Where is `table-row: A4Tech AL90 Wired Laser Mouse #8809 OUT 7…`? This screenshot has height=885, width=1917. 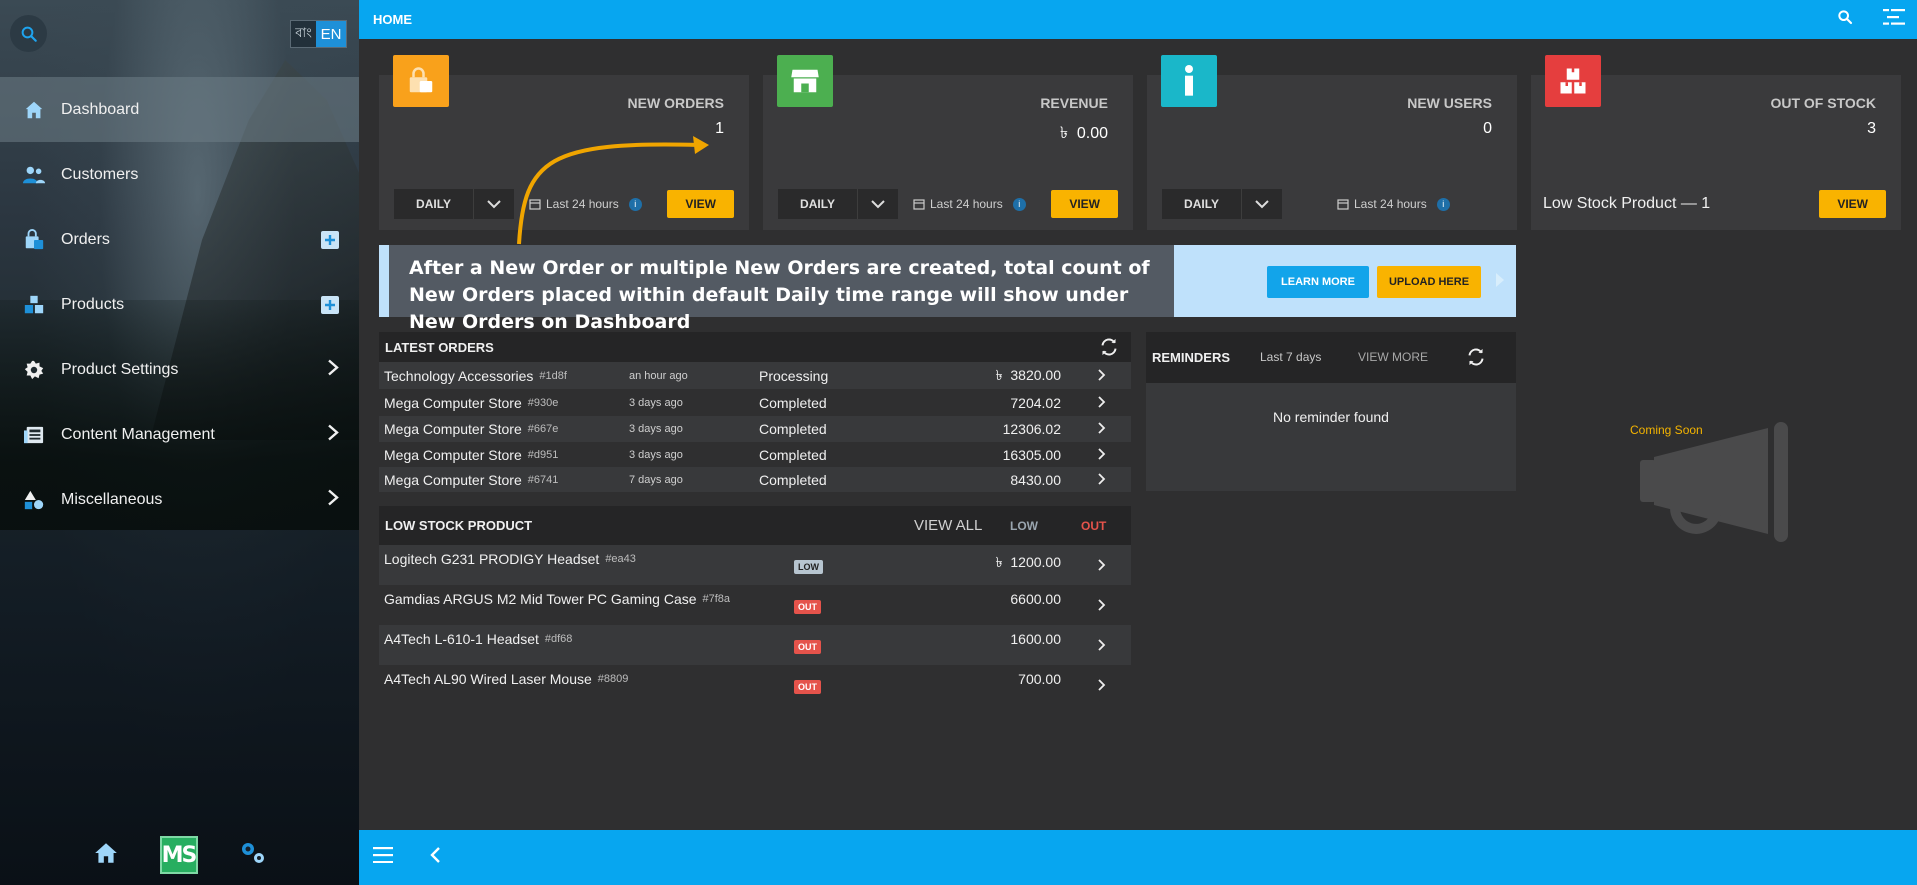
table-row: A4Tech AL90 Wired Laser Mouse #8809 OUT 7… is located at coordinates (755, 685).